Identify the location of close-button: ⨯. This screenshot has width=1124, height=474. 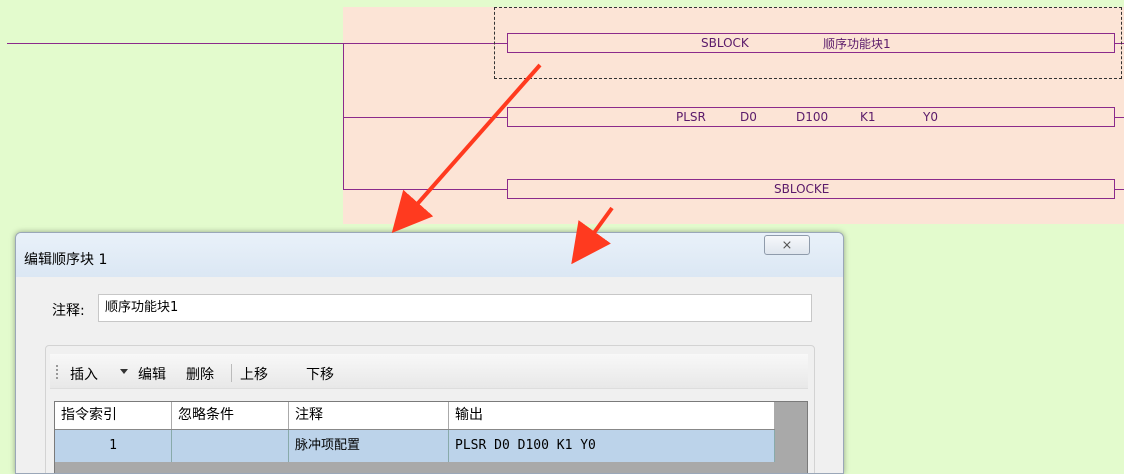
(787, 245).